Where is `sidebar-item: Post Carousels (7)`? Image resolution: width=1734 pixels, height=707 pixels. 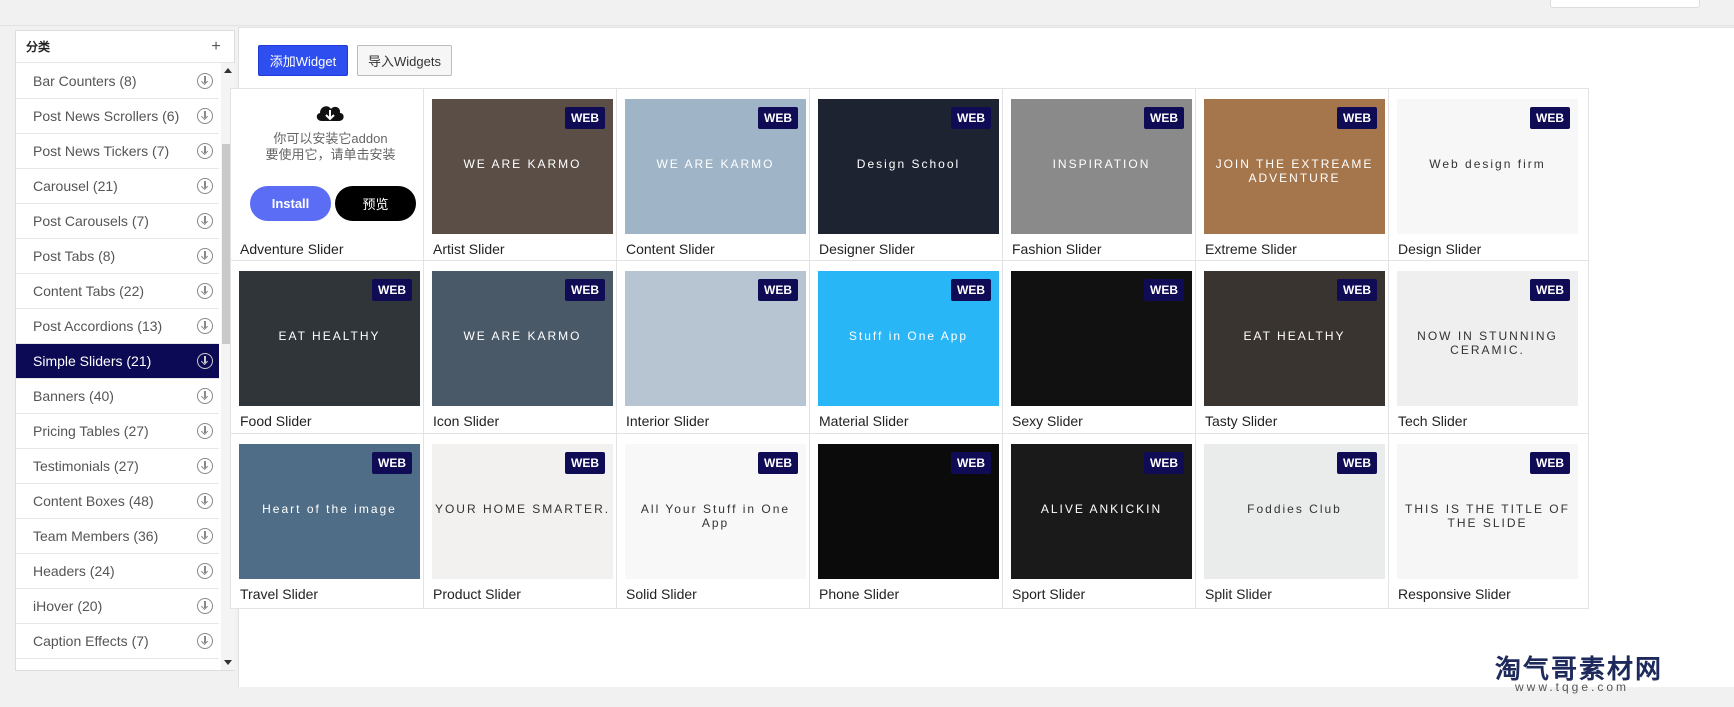 sidebar-item: Post Carousels (7) is located at coordinates (117, 221).